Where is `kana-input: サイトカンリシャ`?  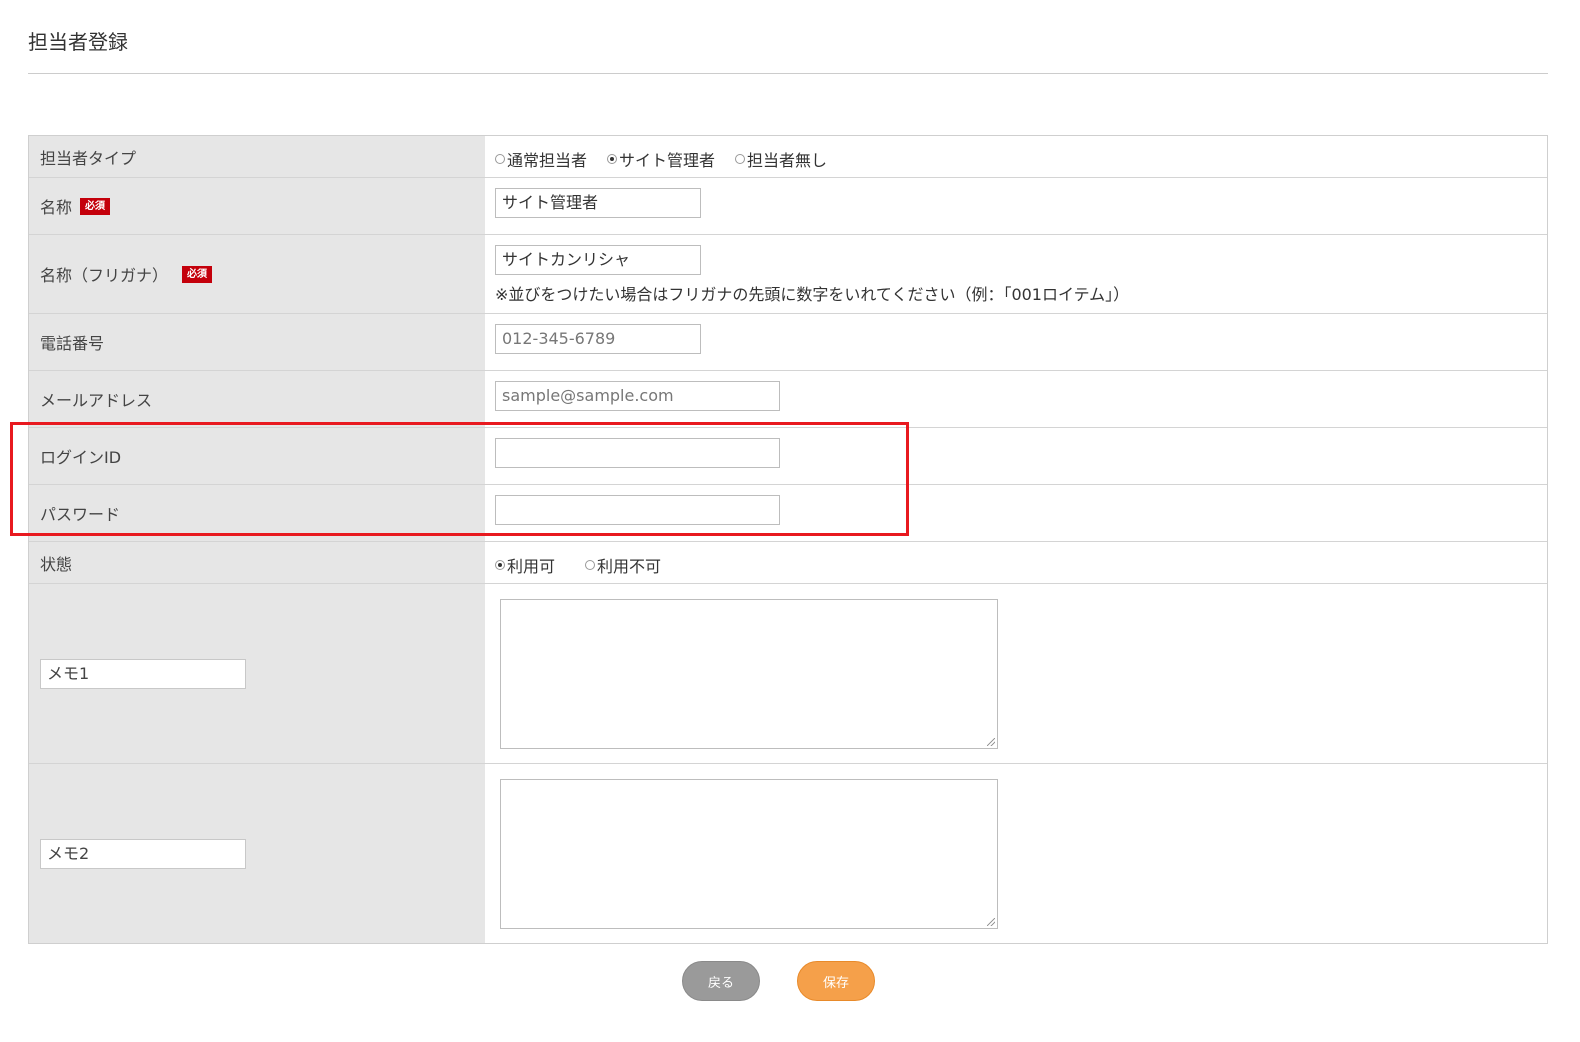
kana-input: サイトカンリシャ is located at coordinates (598, 260).